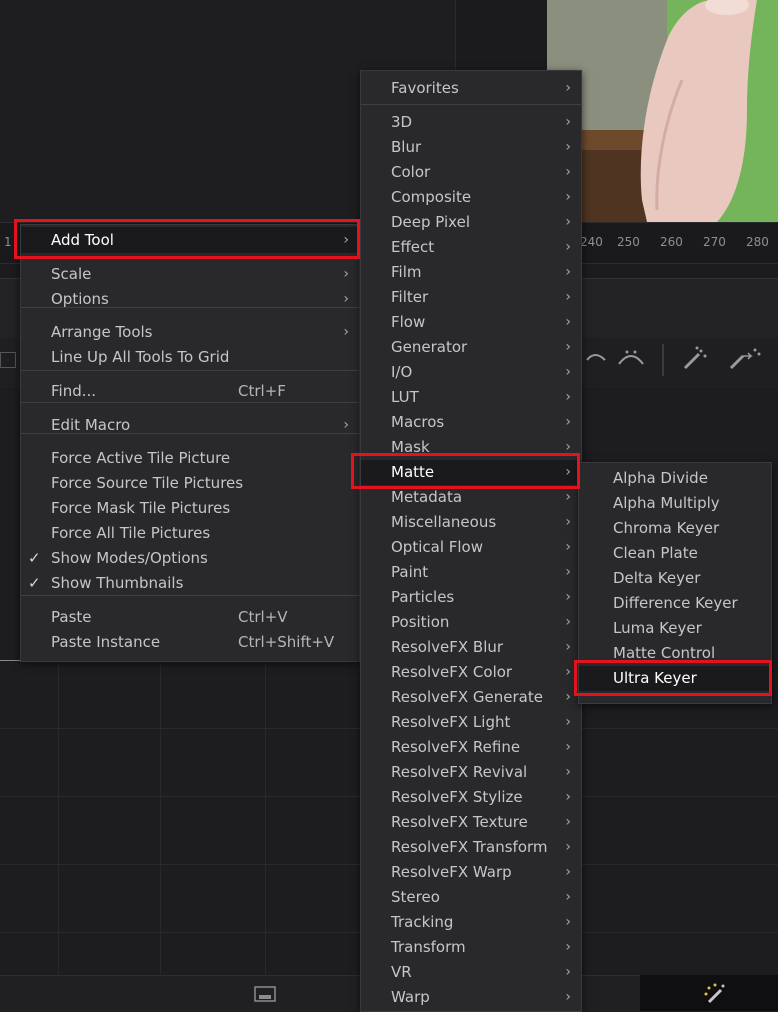 The height and width of the screenshot is (1012, 778). Describe the element at coordinates (406, 272) in the screenshot. I see `menu-item-label: Film` at that location.